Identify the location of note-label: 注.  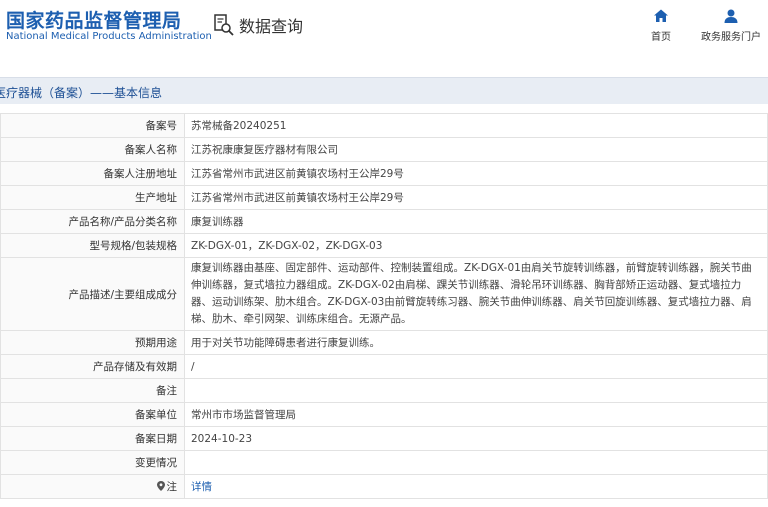
(92, 486).